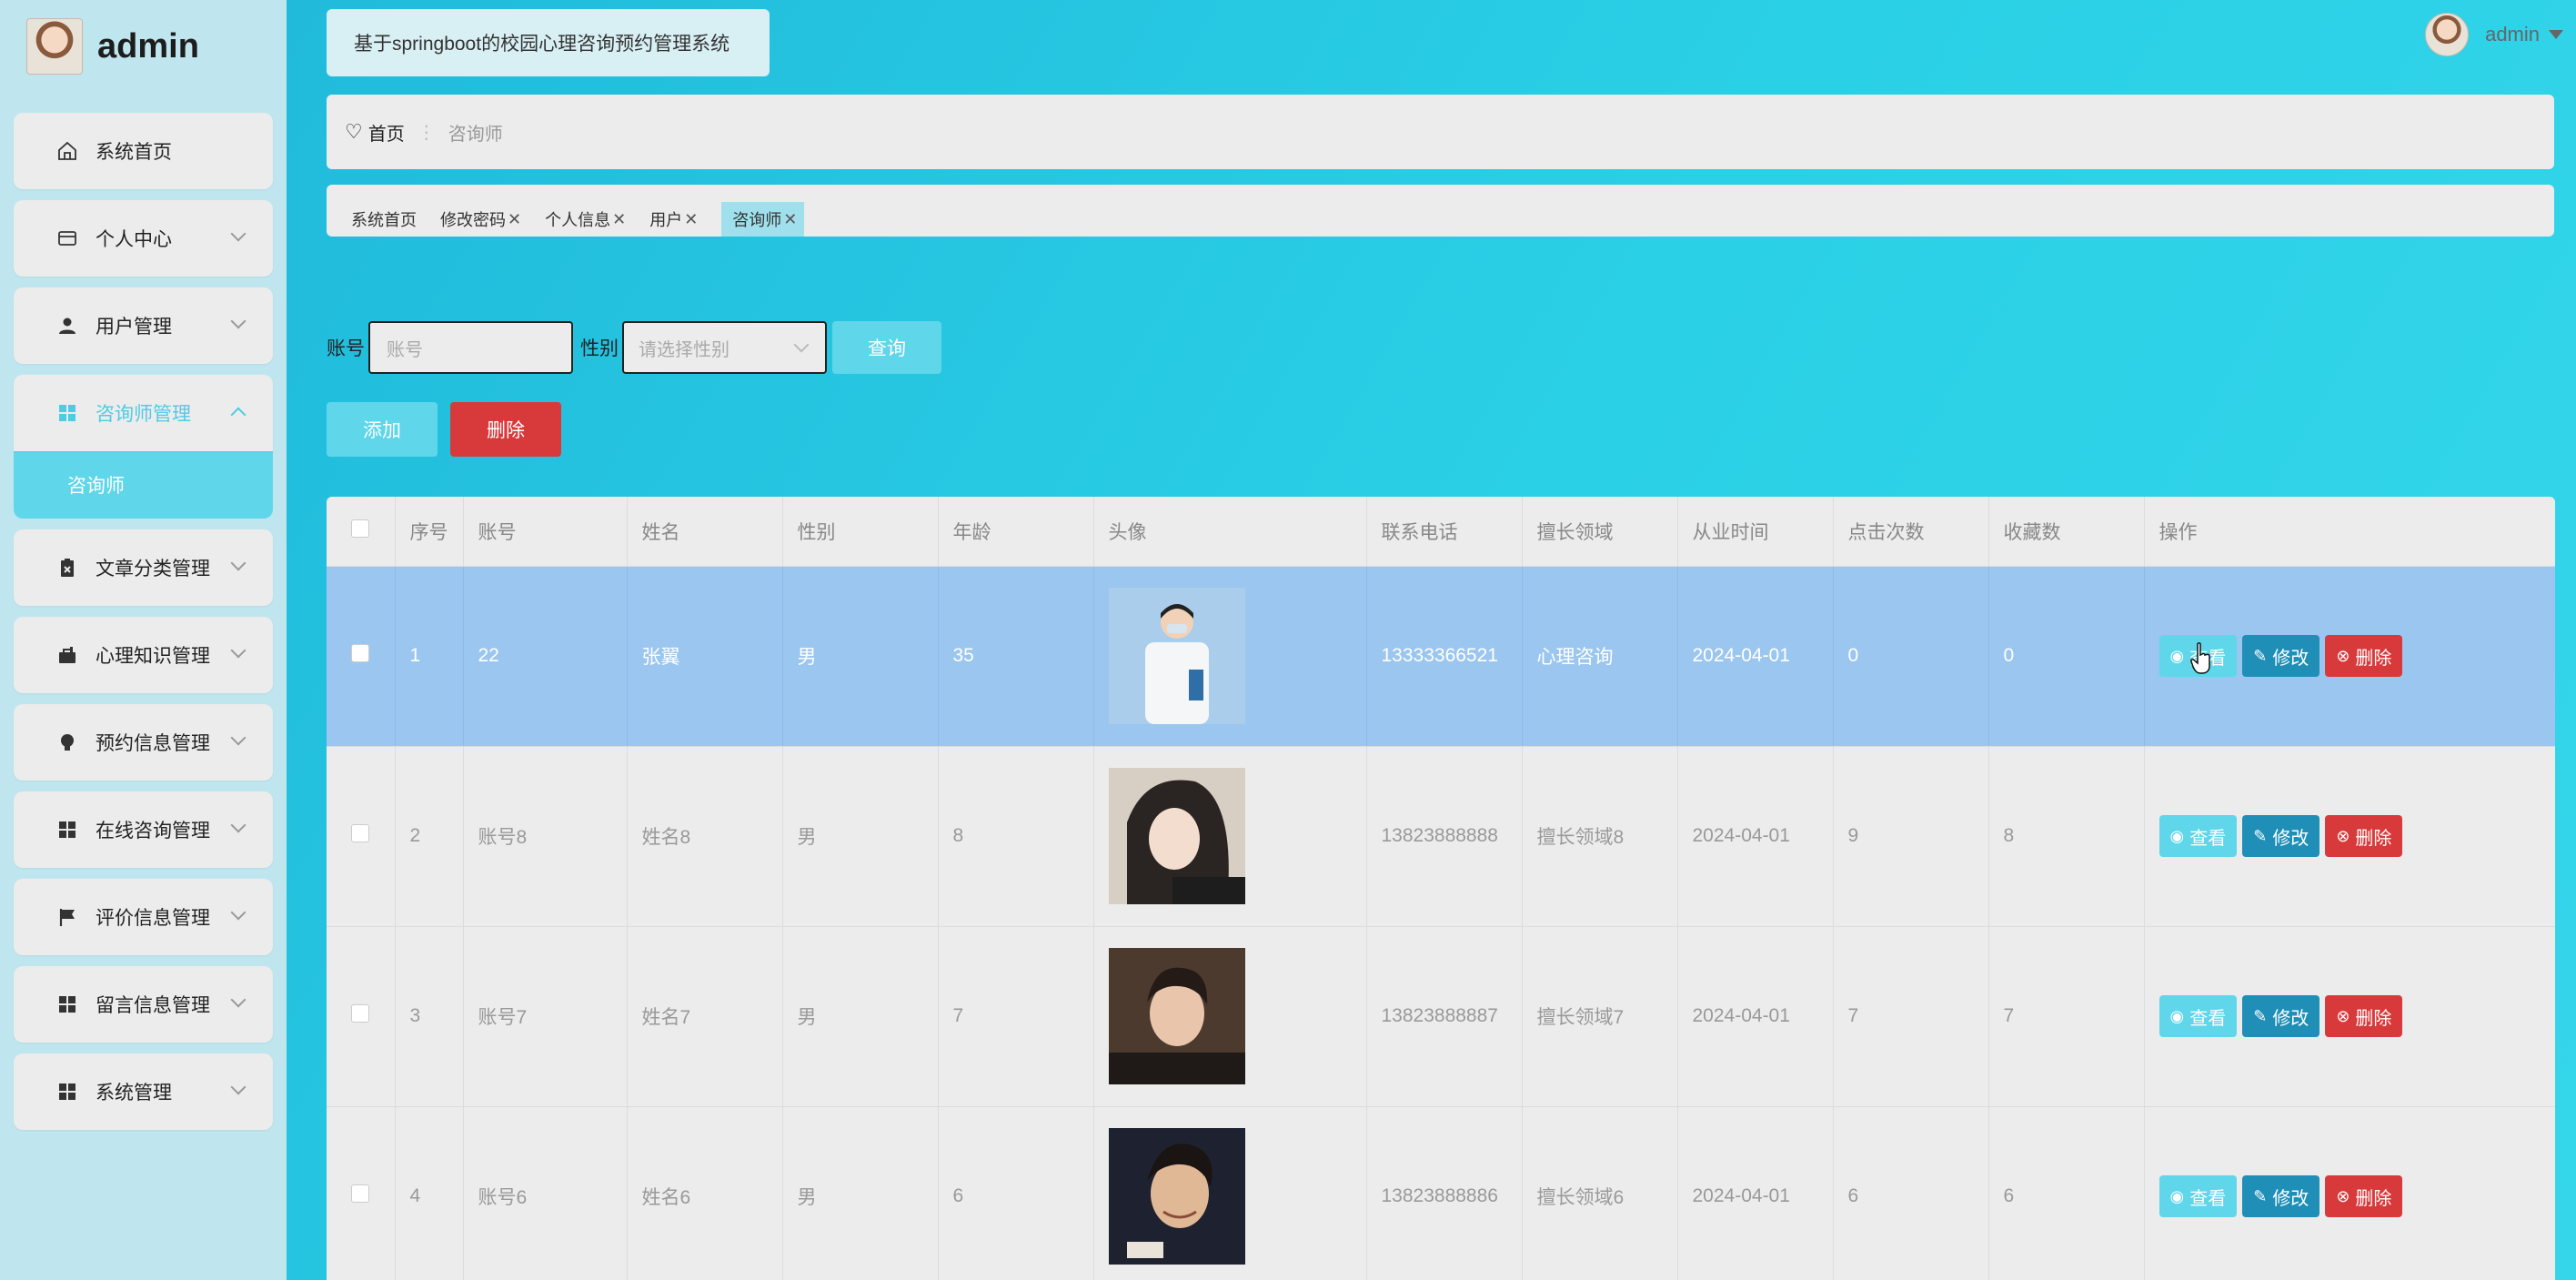 The height and width of the screenshot is (1280, 2576). Describe the element at coordinates (591, 219) in the screenshot. I see `tab-2: 个人信息 ✕` at that location.